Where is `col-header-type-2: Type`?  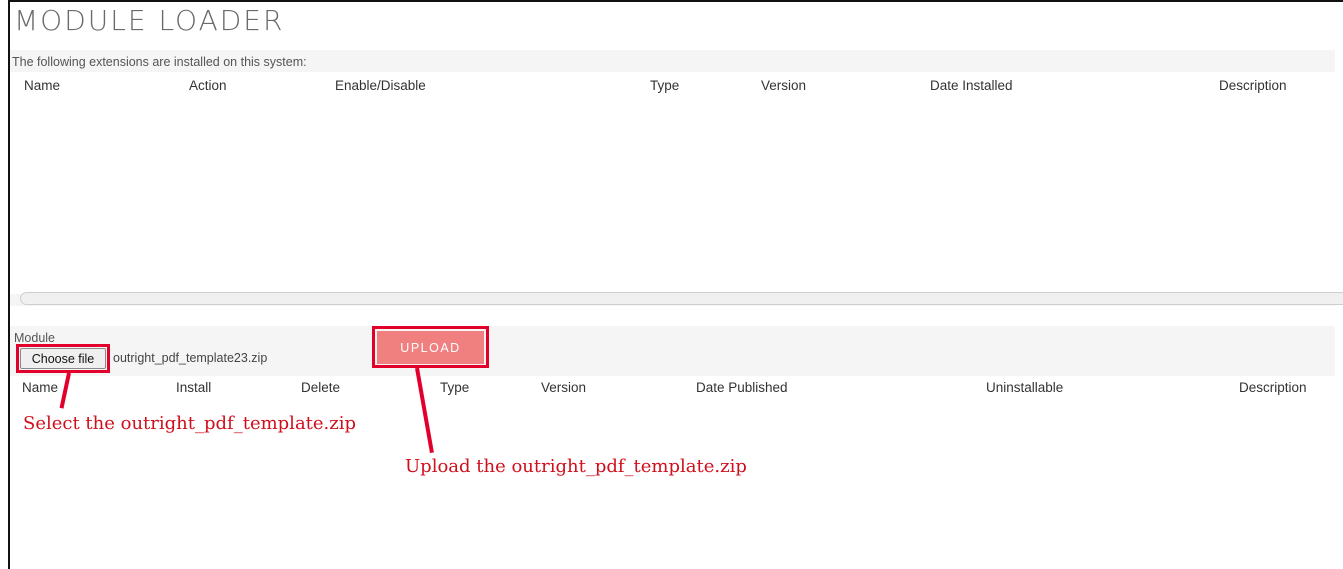 col-header-type-2: Type is located at coordinates (454, 387).